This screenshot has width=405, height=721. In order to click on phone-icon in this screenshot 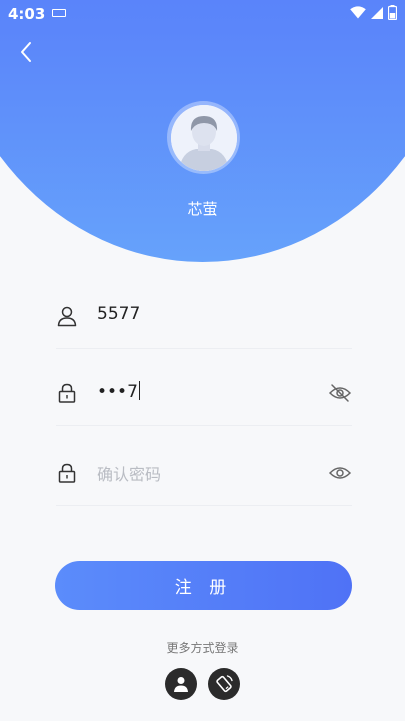, I will do `click(224, 684)`.